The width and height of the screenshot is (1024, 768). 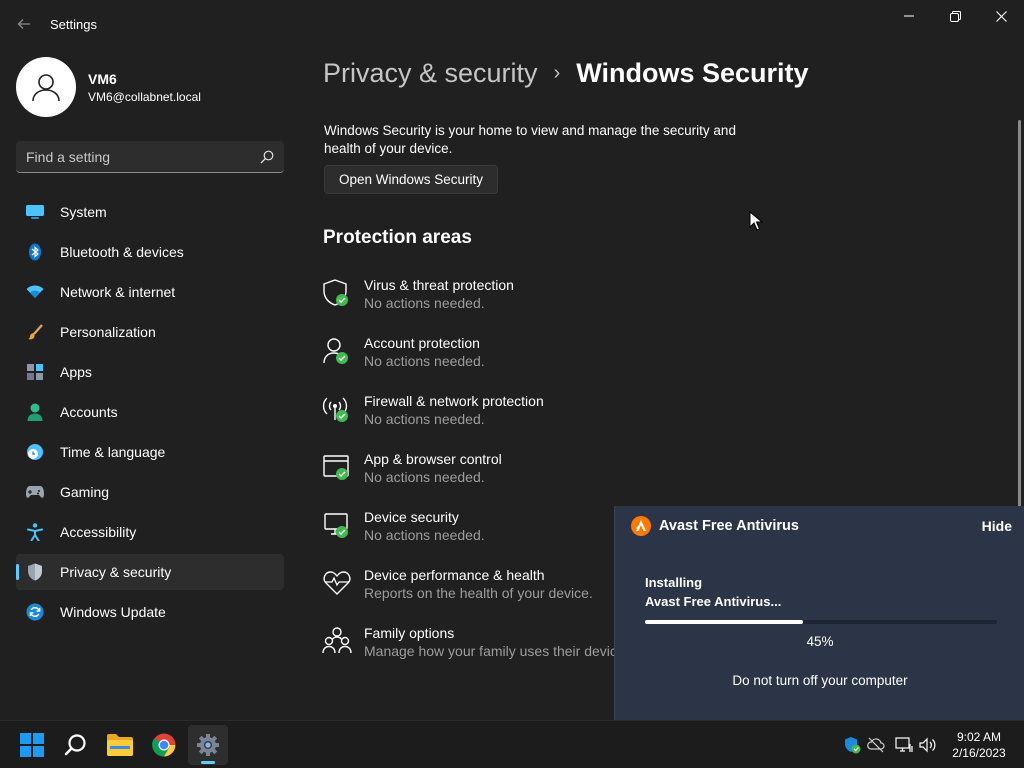 I want to click on start-button, so click(x=32, y=745).